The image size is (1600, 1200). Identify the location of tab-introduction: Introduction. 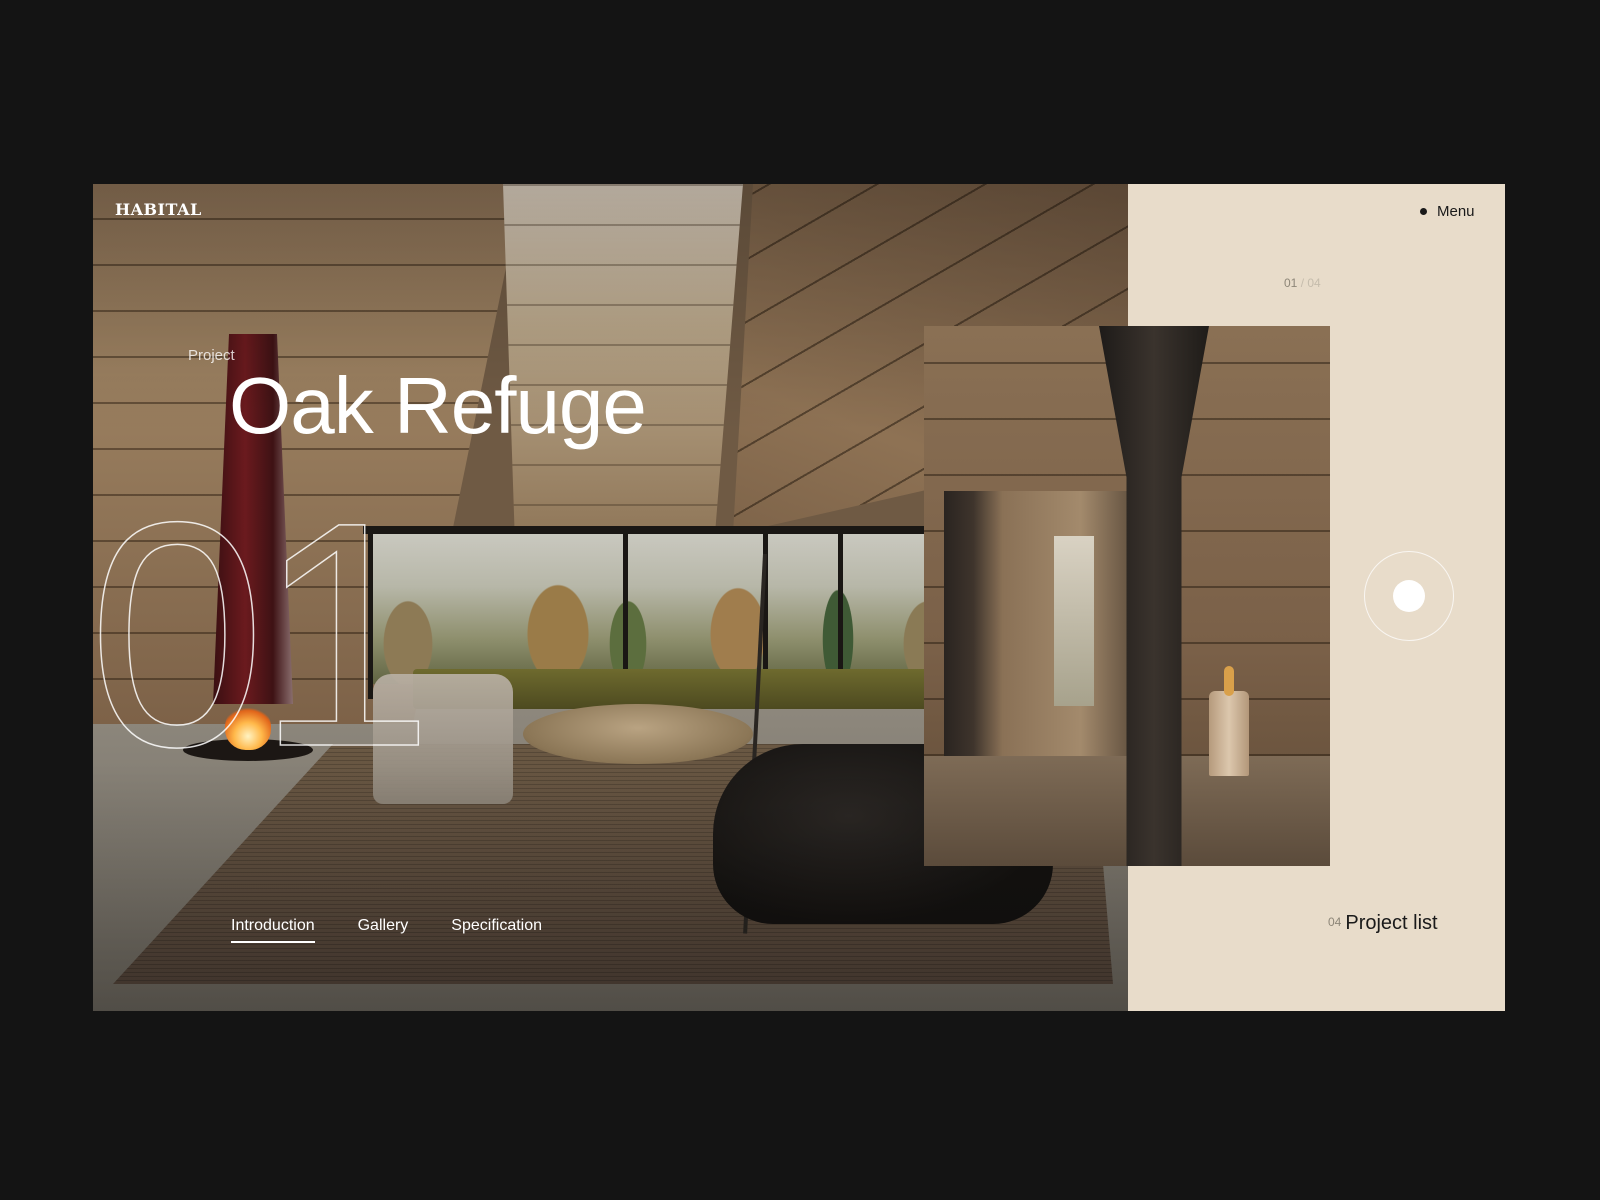
(273, 930).